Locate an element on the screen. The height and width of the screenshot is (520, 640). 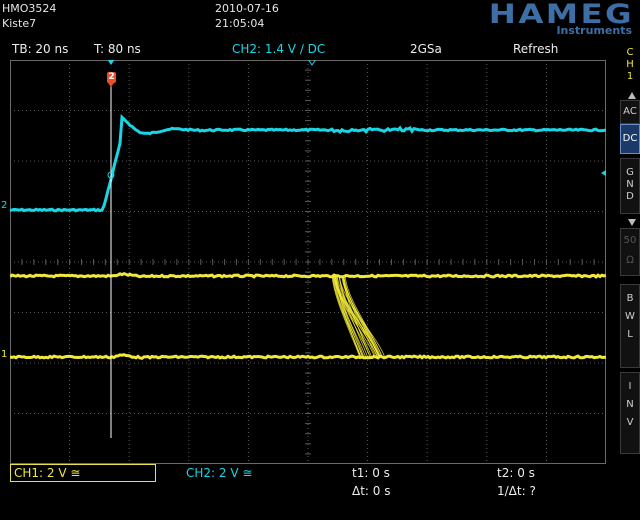
bandwidth-limit-button: B W L is located at coordinates (630, 326).